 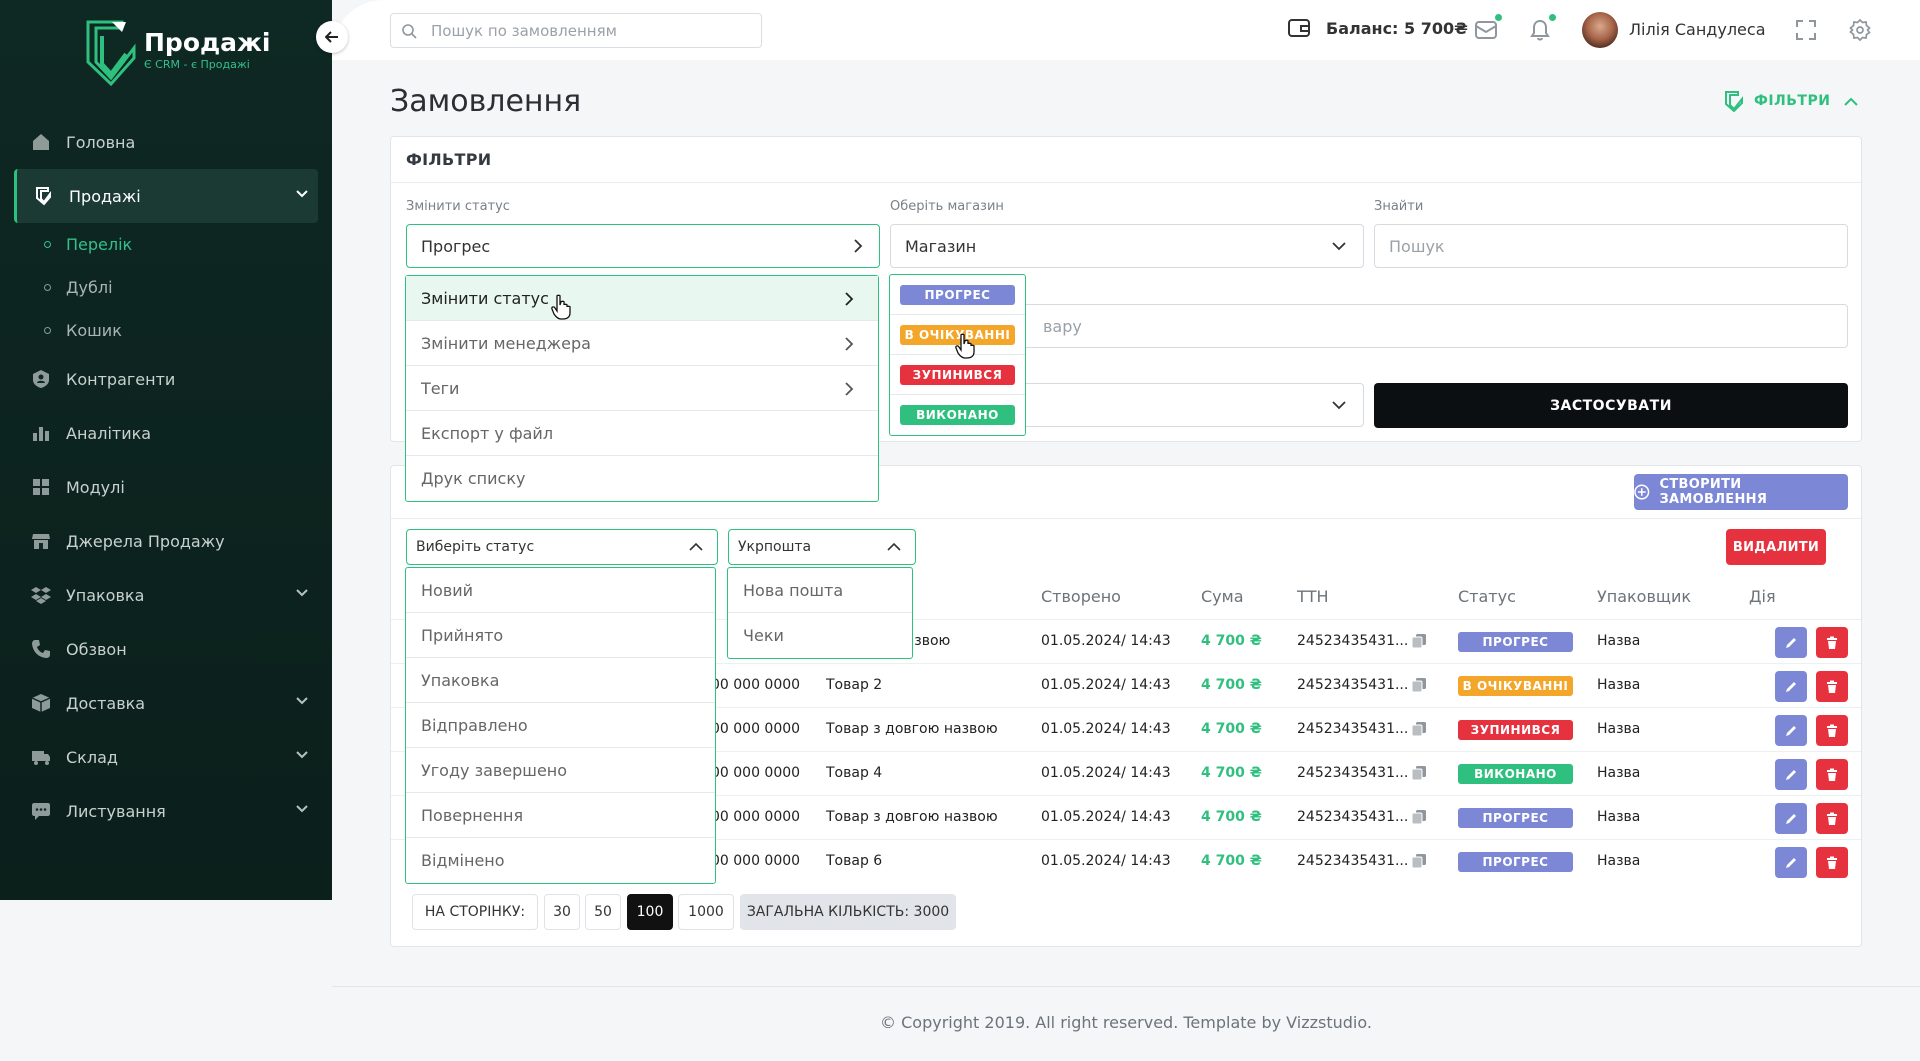 I want to click on sidebar-item-contractors: Контрагенти, so click(x=166, y=379).